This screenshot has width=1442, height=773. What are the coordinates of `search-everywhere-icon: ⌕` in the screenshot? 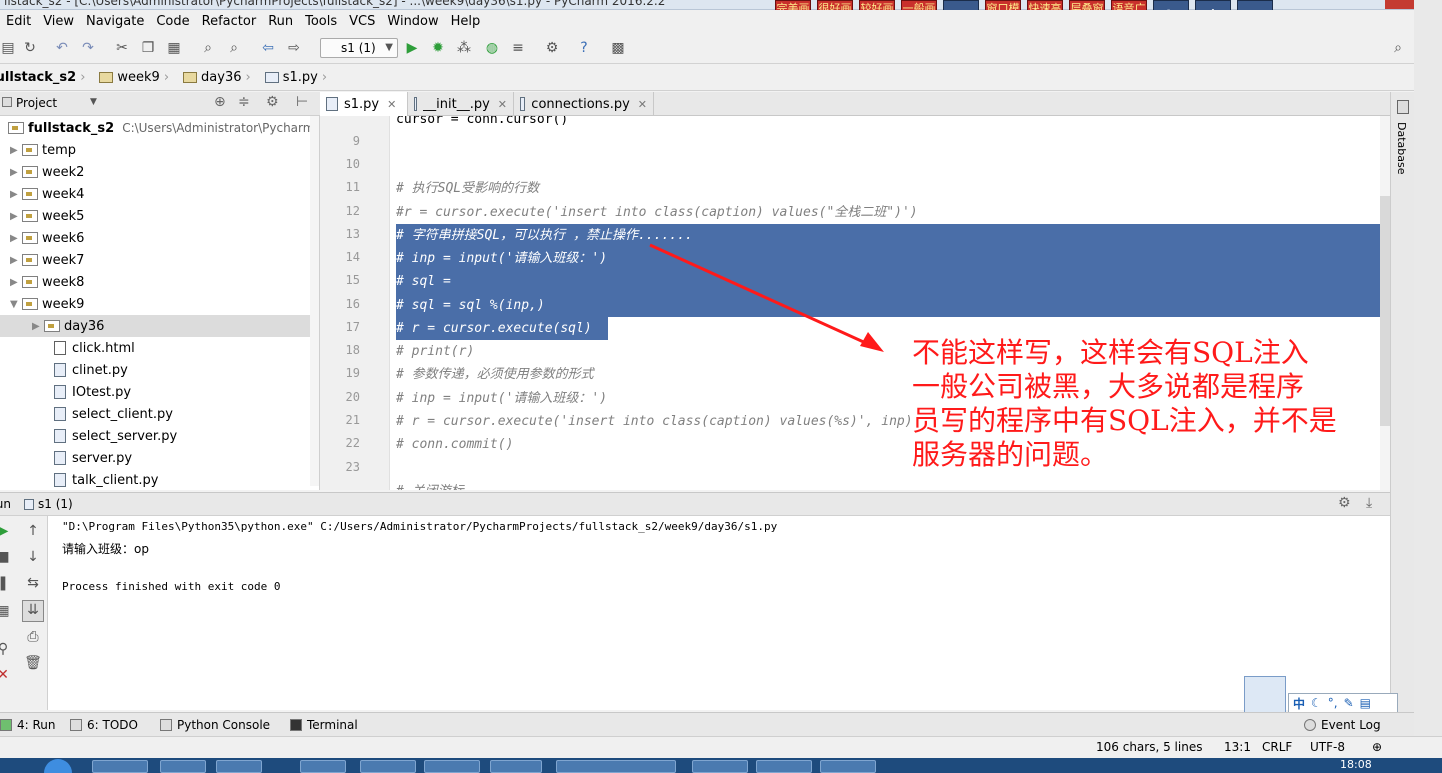 It's located at (1398, 48).